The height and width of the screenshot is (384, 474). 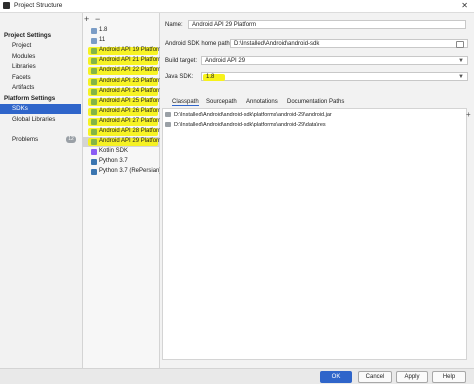 What do you see at coordinates (20, 108) in the screenshot?
I see `nav-item-sdks: SDKs` at bounding box center [20, 108].